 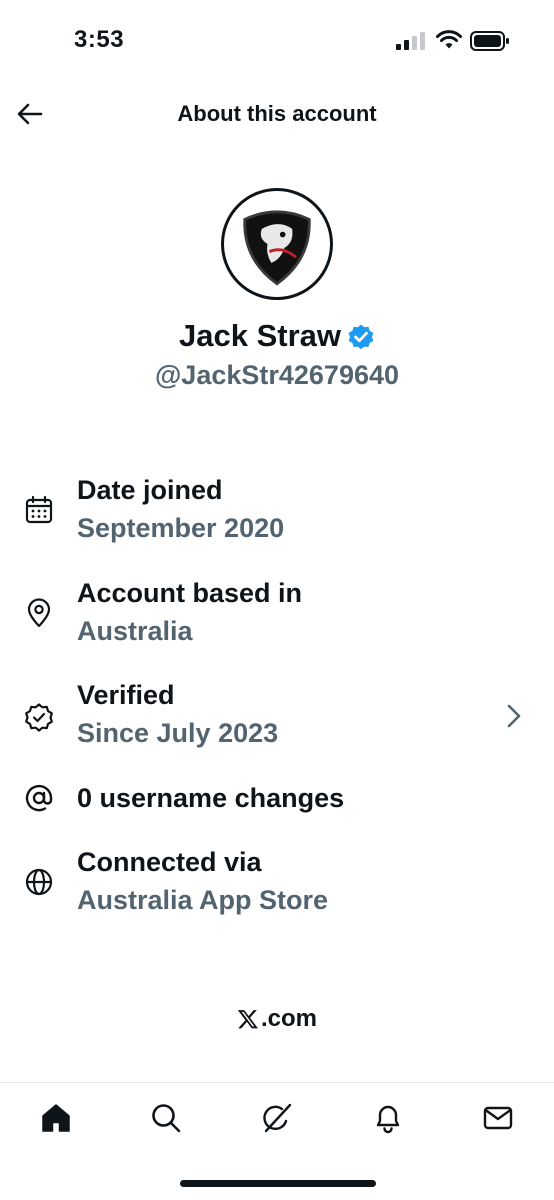 What do you see at coordinates (39, 798) in the screenshot?
I see `at-sign-icon` at bounding box center [39, 798].